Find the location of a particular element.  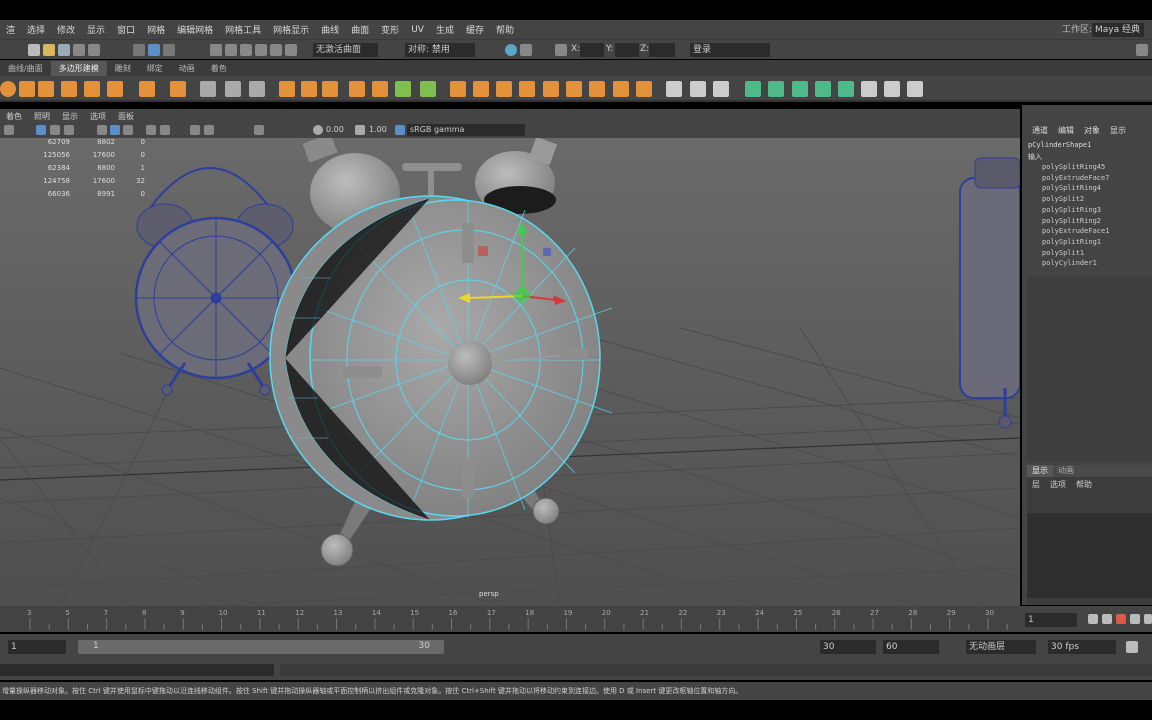

layer-menu-item: 层 is located at coordinates (1036, 484).